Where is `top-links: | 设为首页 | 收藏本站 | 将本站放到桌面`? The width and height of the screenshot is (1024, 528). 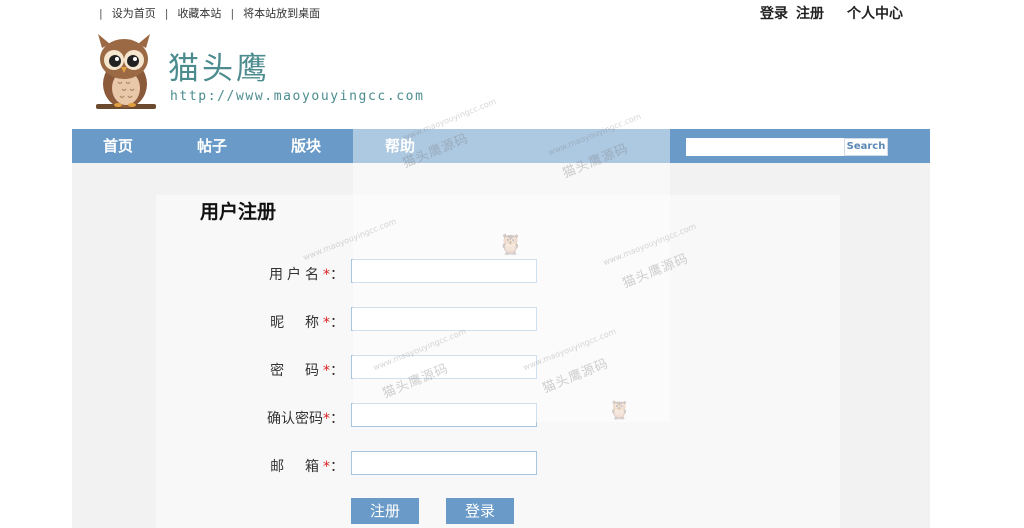
top-links: | 设为首页 | 收藏本站 | 将本站放到桌面 is located at coordinates (205, 13).